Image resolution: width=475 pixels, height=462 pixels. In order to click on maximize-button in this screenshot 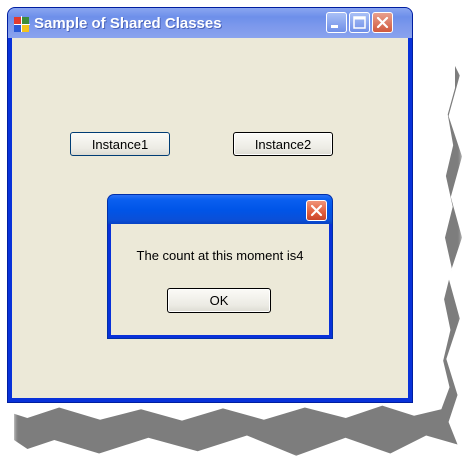, I will do `click(359, 22)`.